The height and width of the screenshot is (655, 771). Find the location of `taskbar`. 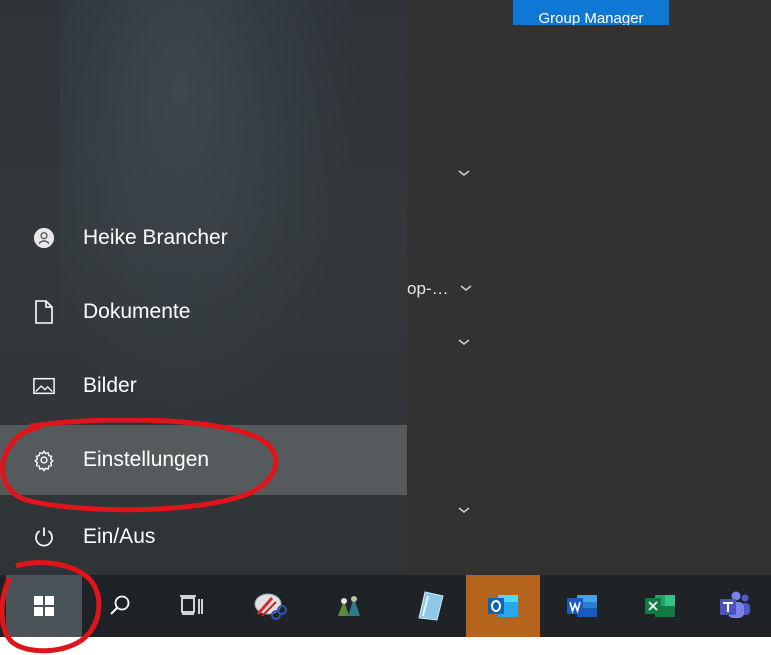

taskbar is located at coordinates (385, 606).